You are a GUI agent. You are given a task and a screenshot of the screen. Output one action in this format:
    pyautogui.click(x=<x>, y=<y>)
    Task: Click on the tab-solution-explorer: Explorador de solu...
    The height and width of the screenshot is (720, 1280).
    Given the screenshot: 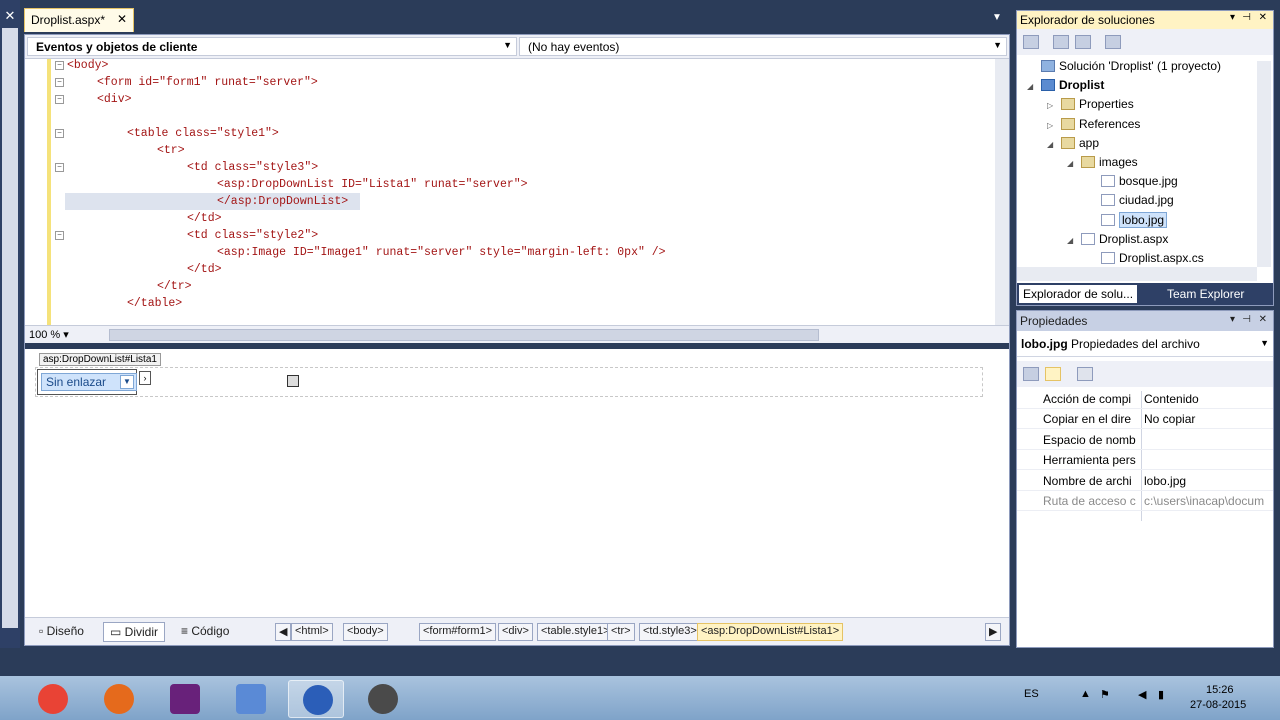 What is the action you would take?
    pyautogui.click(x=1078, y=294)
    